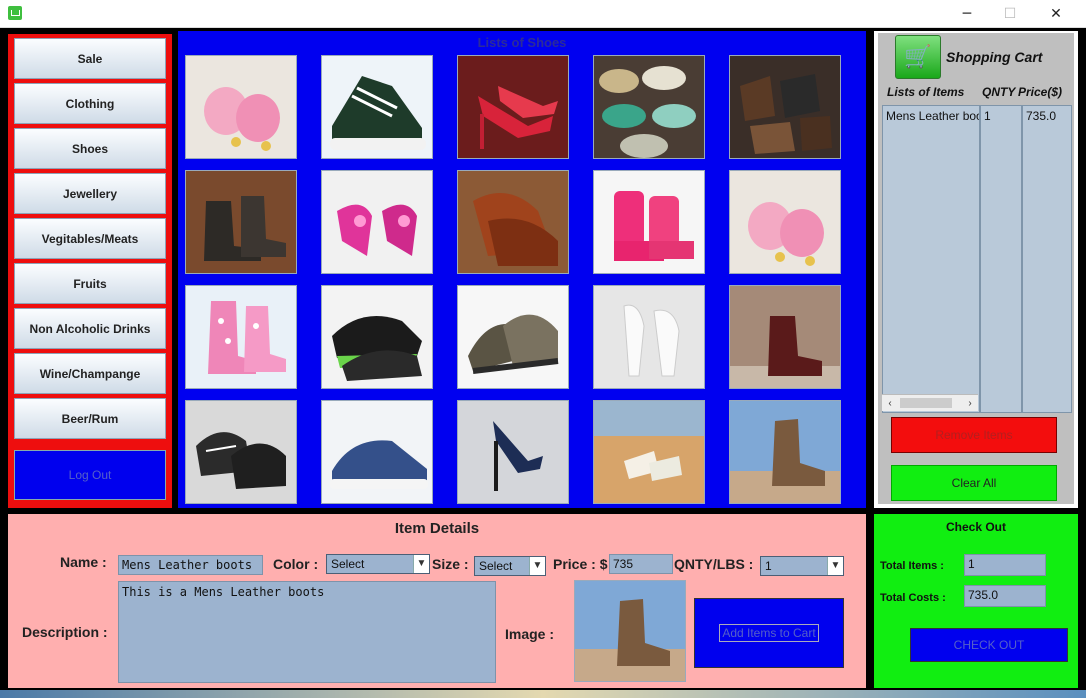  What do you see at coordinates (90, 148) in the screenshot?
I see `category-shoes-button: Shoes` at bounding box center [90, 148].